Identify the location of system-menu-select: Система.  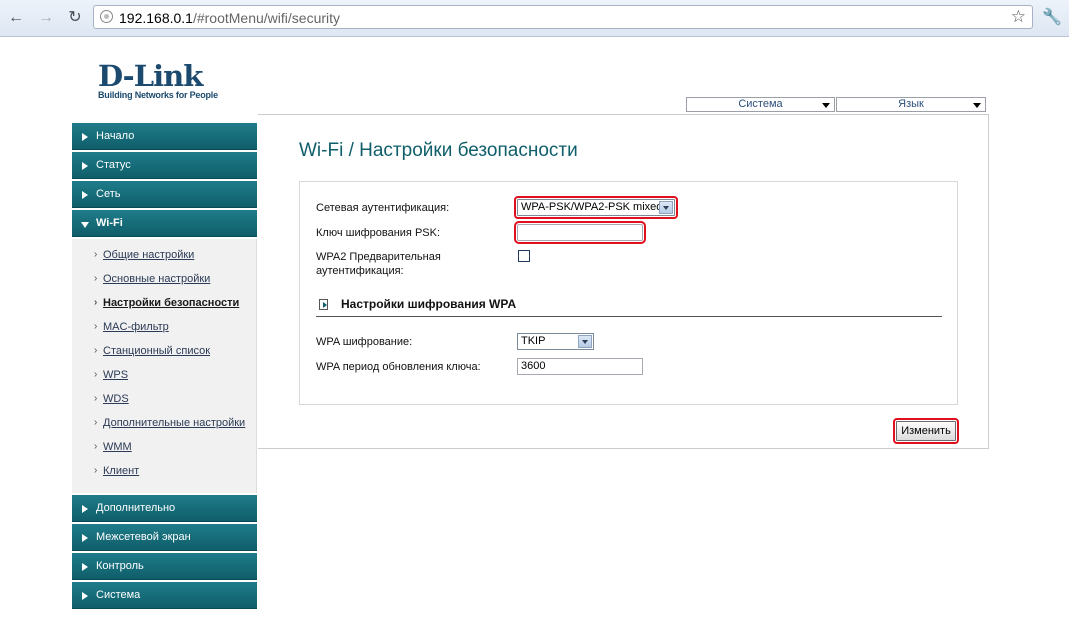
(760, 104).